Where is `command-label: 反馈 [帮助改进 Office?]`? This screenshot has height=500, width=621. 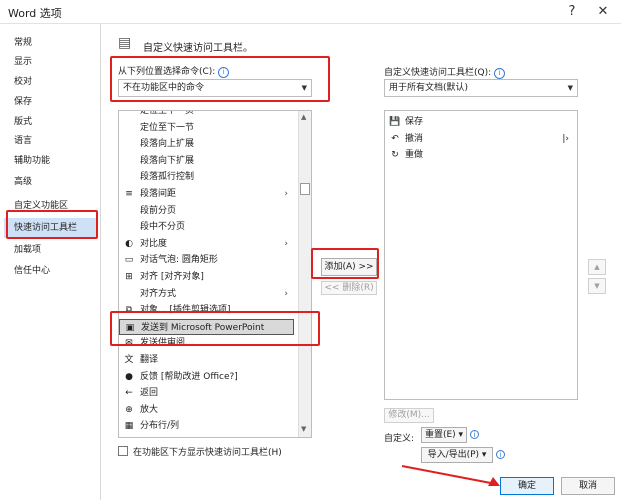 command-label: 反馈 [帮助改进 Office?] is located at coordinates (189, 376).